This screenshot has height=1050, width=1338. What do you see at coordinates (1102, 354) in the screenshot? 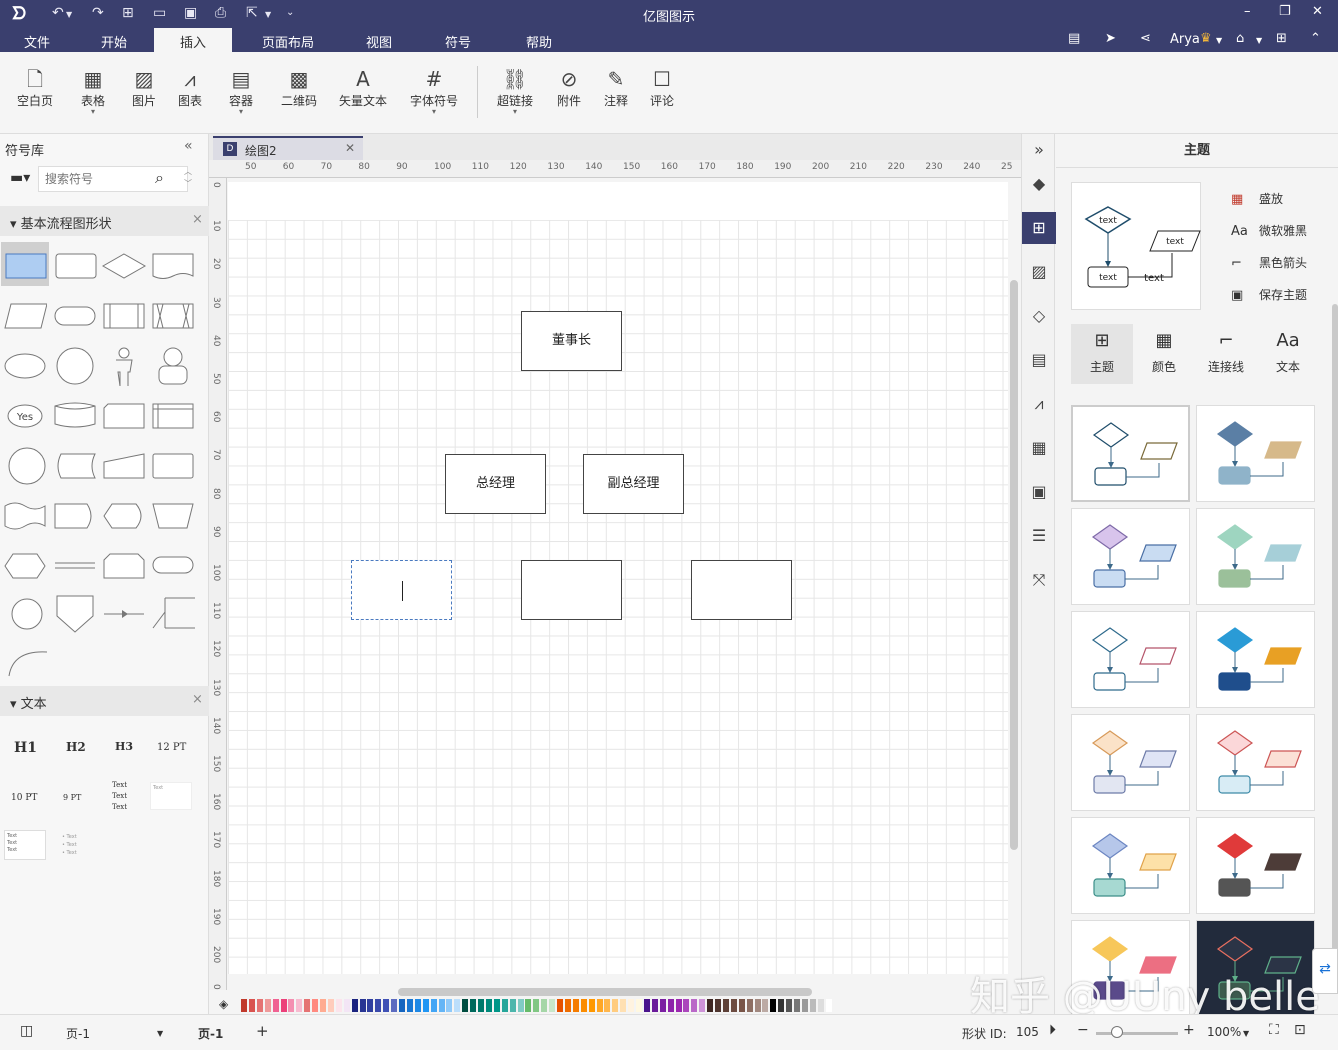
I see `tab-theme: ⊞ 主题` at bounding box center [1102, 354].